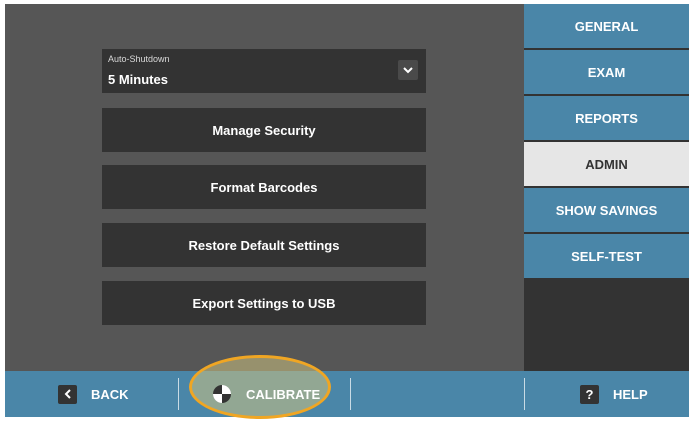 The width and height of the screenshot is (689, 421). I want to click on auto-shutdown-dropdown: Auto-Shutdown 5 Minutes, so click(264, 71).